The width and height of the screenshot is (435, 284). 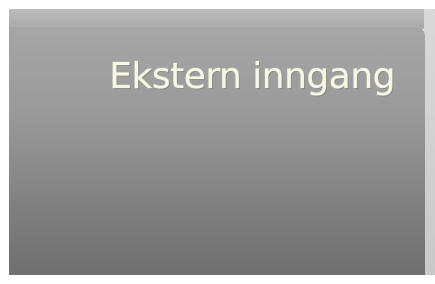 What do you see at coordinates (429, 142) in the screenshot?
I see `right-edge` at bounding box center [429, 142].